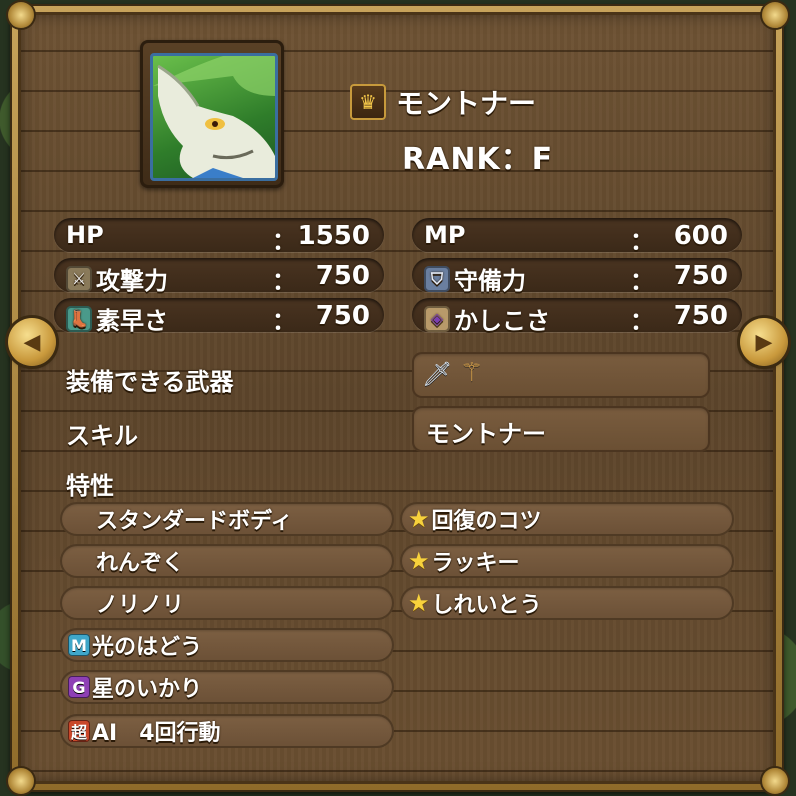 Image resolution: width=796 pixels, height=796 pixels. I want to click on chevron-left-icon: ◀, so click(32, 342).